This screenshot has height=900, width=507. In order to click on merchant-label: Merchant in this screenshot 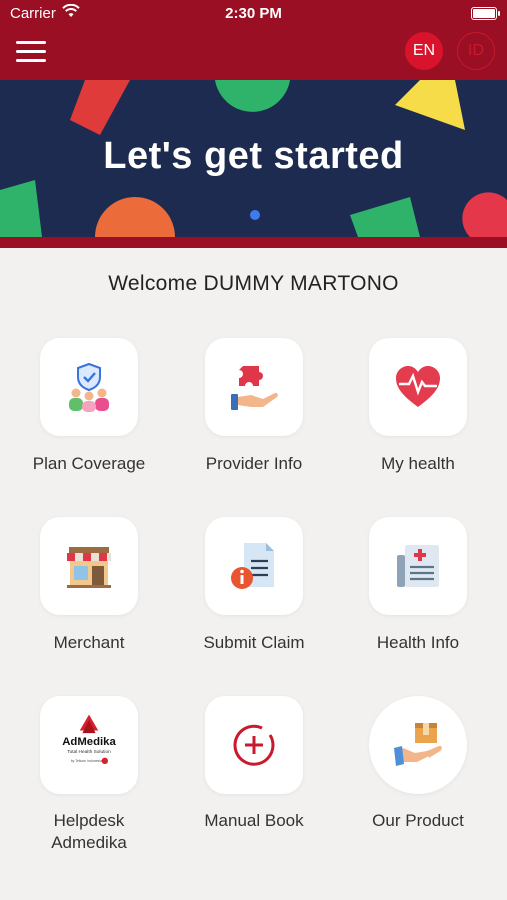, I will do `click(89, 642)`.